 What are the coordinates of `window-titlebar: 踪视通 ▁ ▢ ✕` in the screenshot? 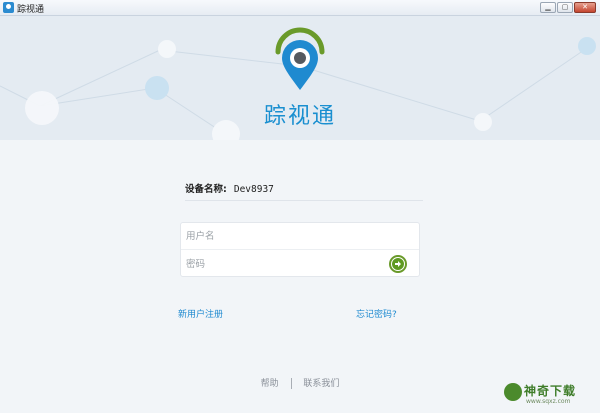 It's located at (300, 8).